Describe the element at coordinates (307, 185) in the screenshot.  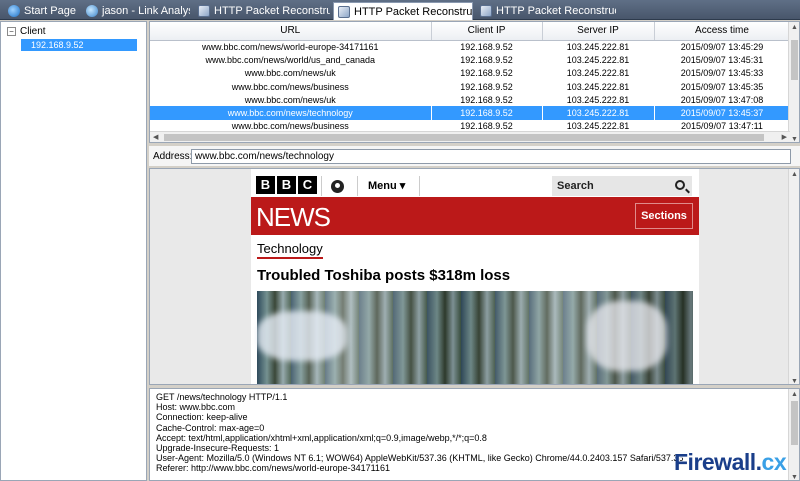
I see `logo-letter: C` at that location.